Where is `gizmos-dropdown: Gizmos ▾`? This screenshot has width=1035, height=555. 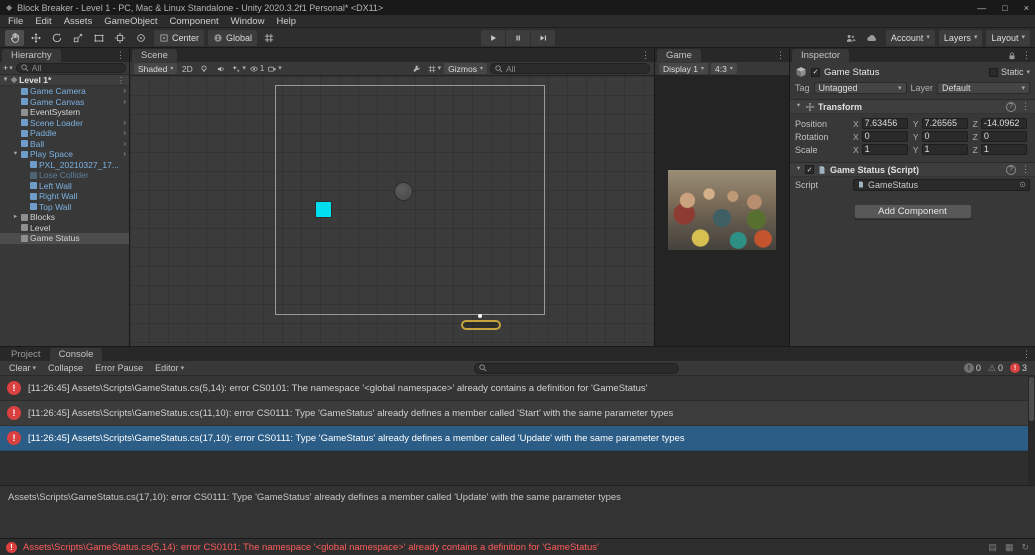 gizmos-dropdown: Gizmos ▾ is located at coordinates (465, 68).